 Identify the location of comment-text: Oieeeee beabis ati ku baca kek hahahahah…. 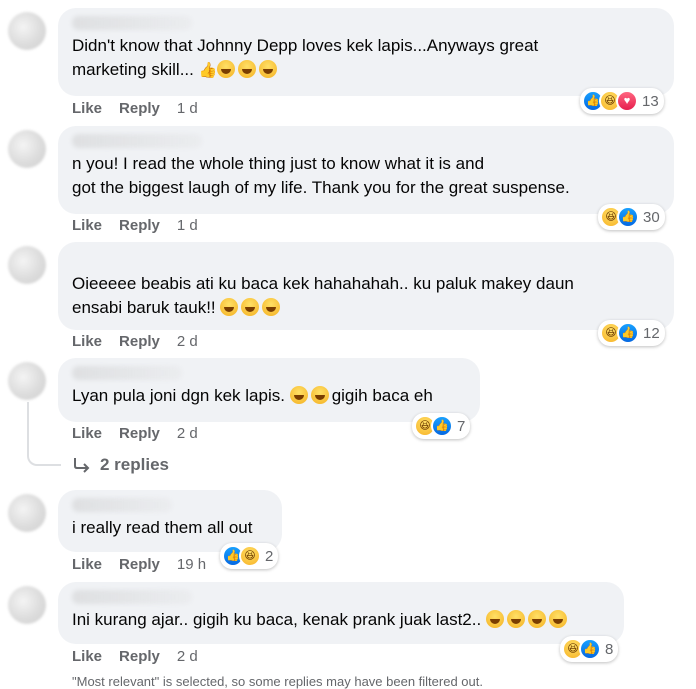
(323, 295).